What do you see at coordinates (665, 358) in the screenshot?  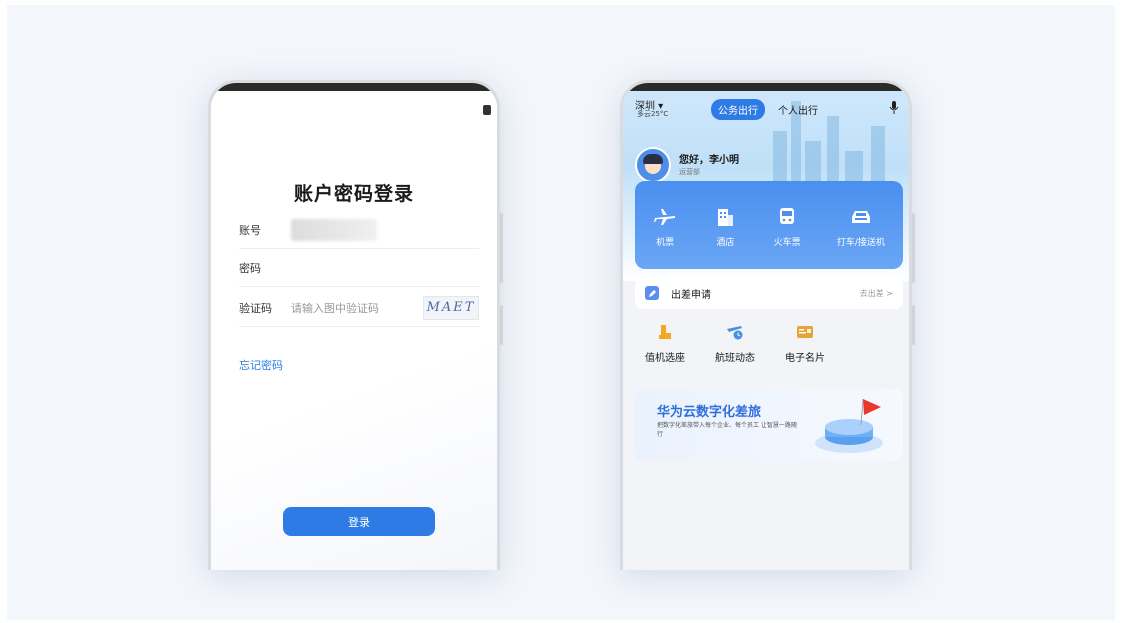 I see `quick-label: 值机选座` at bounding box center [665, 358].